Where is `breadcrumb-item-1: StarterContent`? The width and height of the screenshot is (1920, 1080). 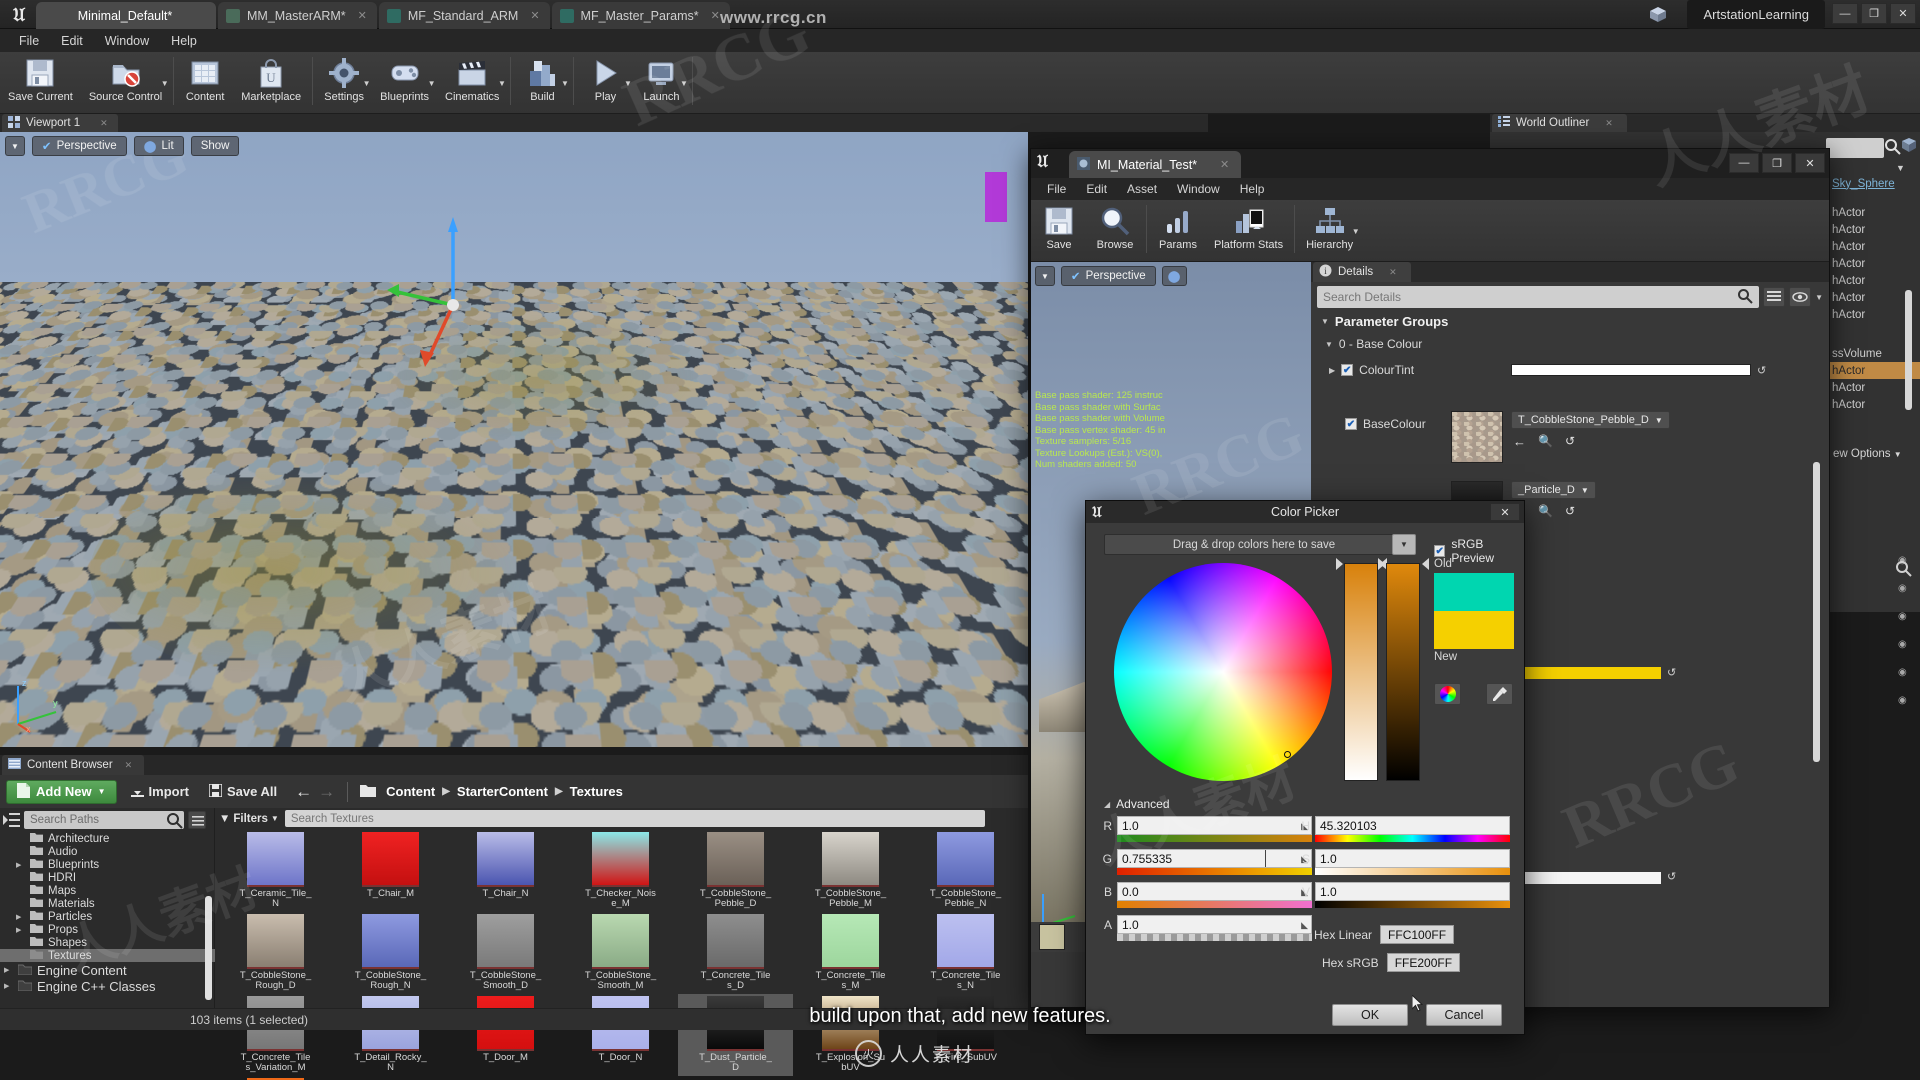
breadcrumb-item-1: StarterContent is located at coordinates (502, 791).